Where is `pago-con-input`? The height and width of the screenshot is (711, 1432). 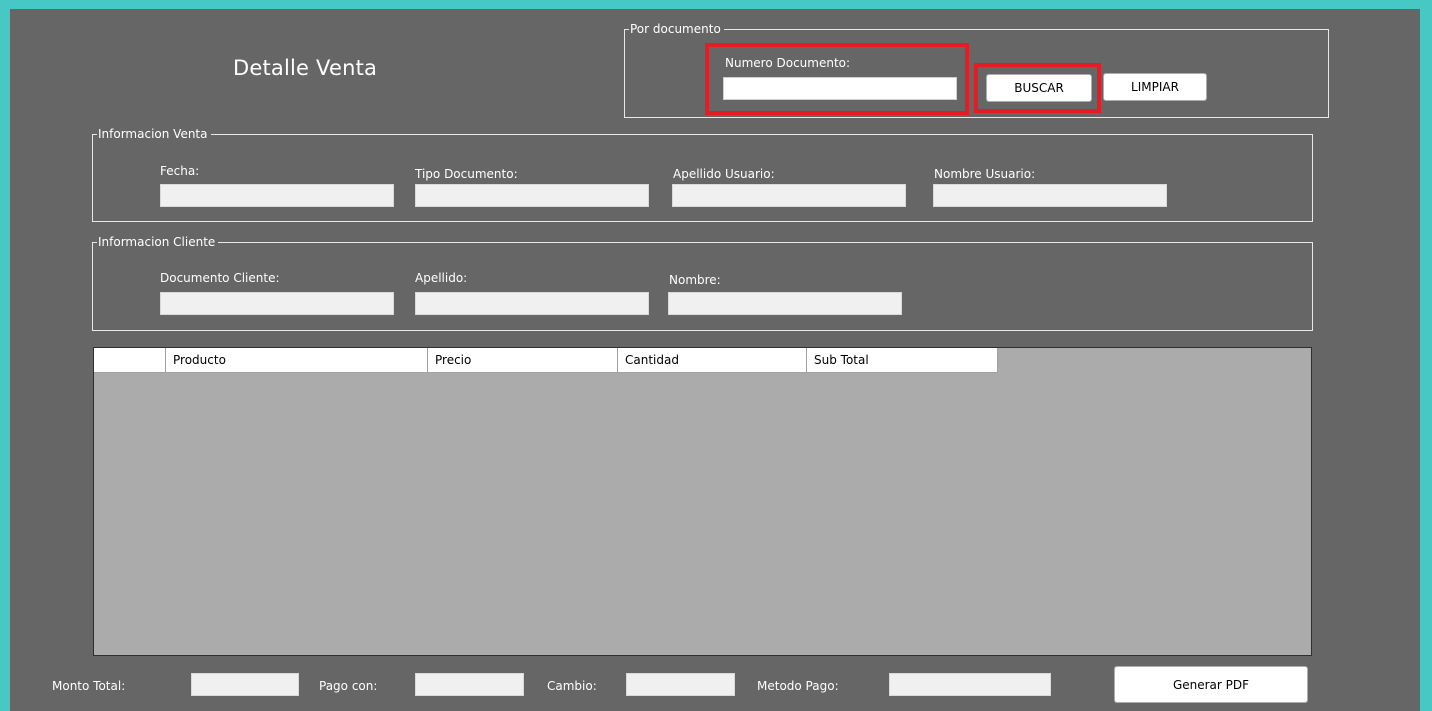 pago-con-input is located at coordinates (469, 684).